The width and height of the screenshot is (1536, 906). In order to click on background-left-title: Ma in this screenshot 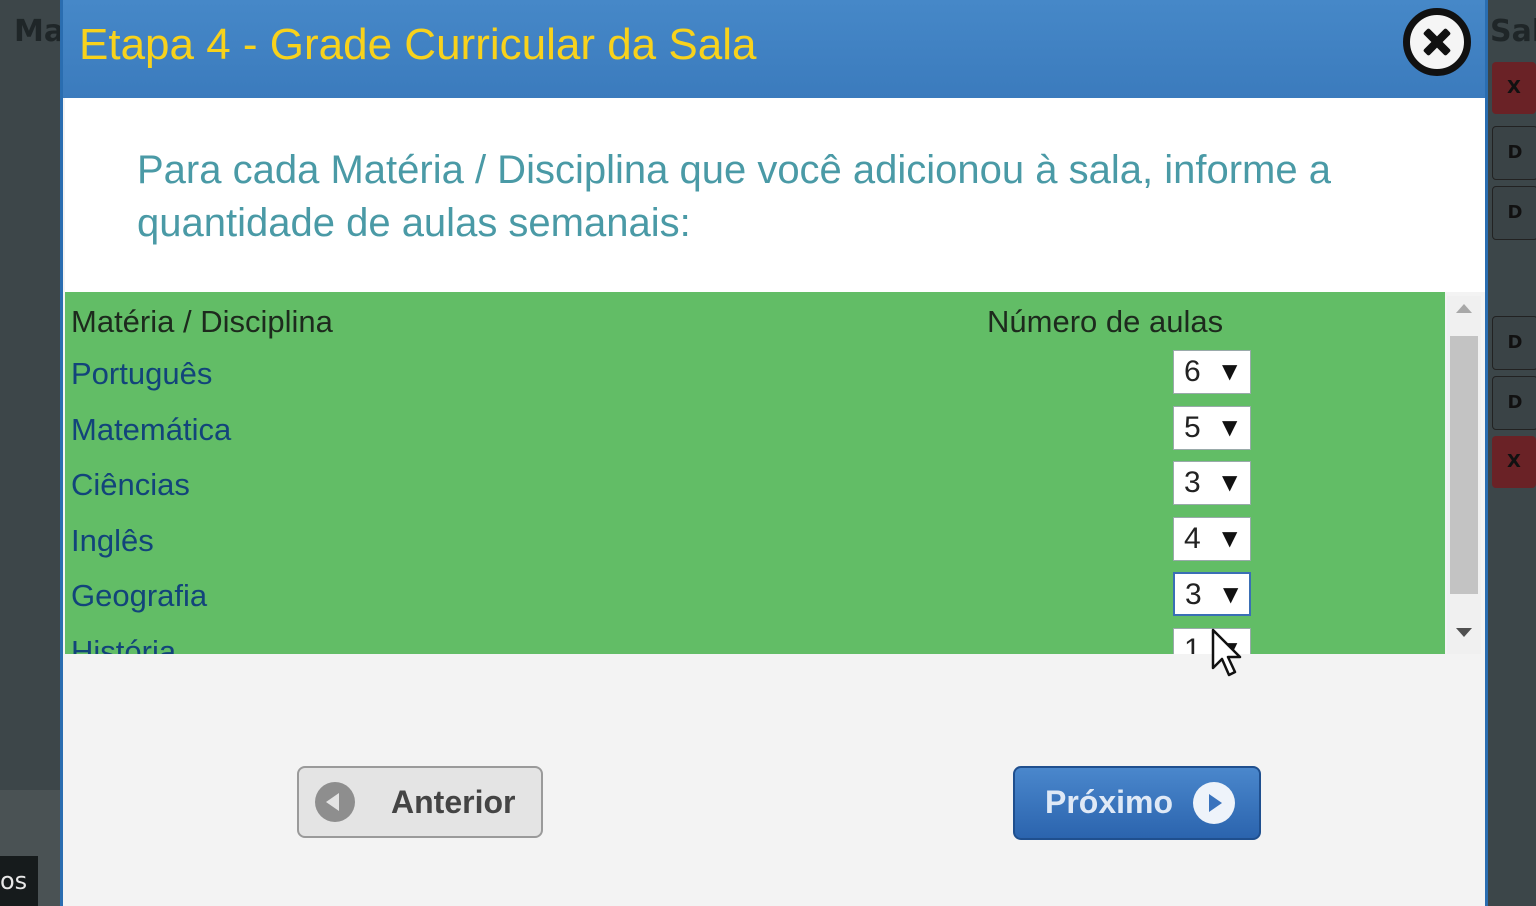, I will do `click(39, 31)`.